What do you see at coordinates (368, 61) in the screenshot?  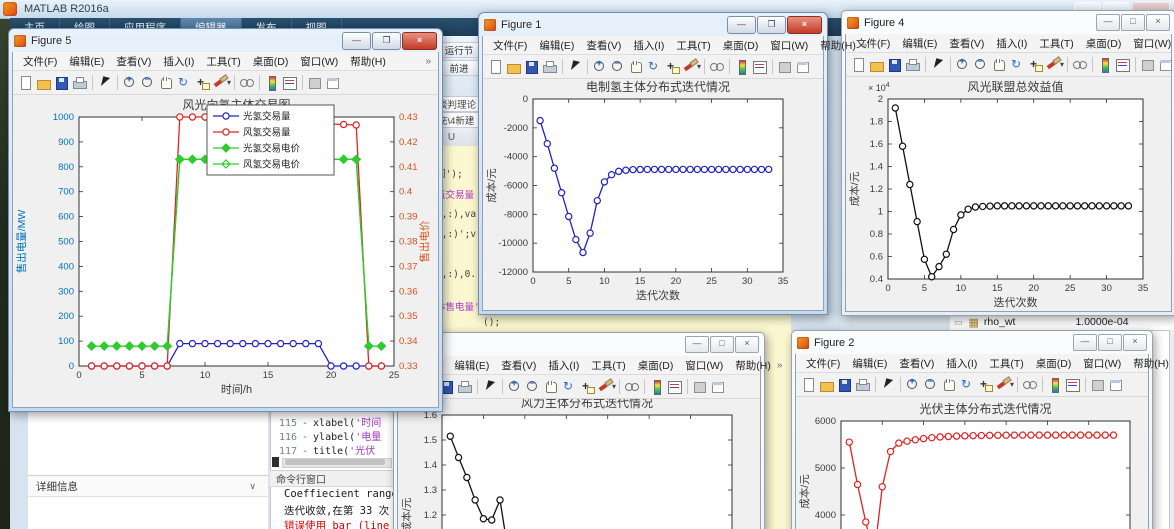 I see `menu-item-7: 帮助(H)` at bounding box center [368, 61].